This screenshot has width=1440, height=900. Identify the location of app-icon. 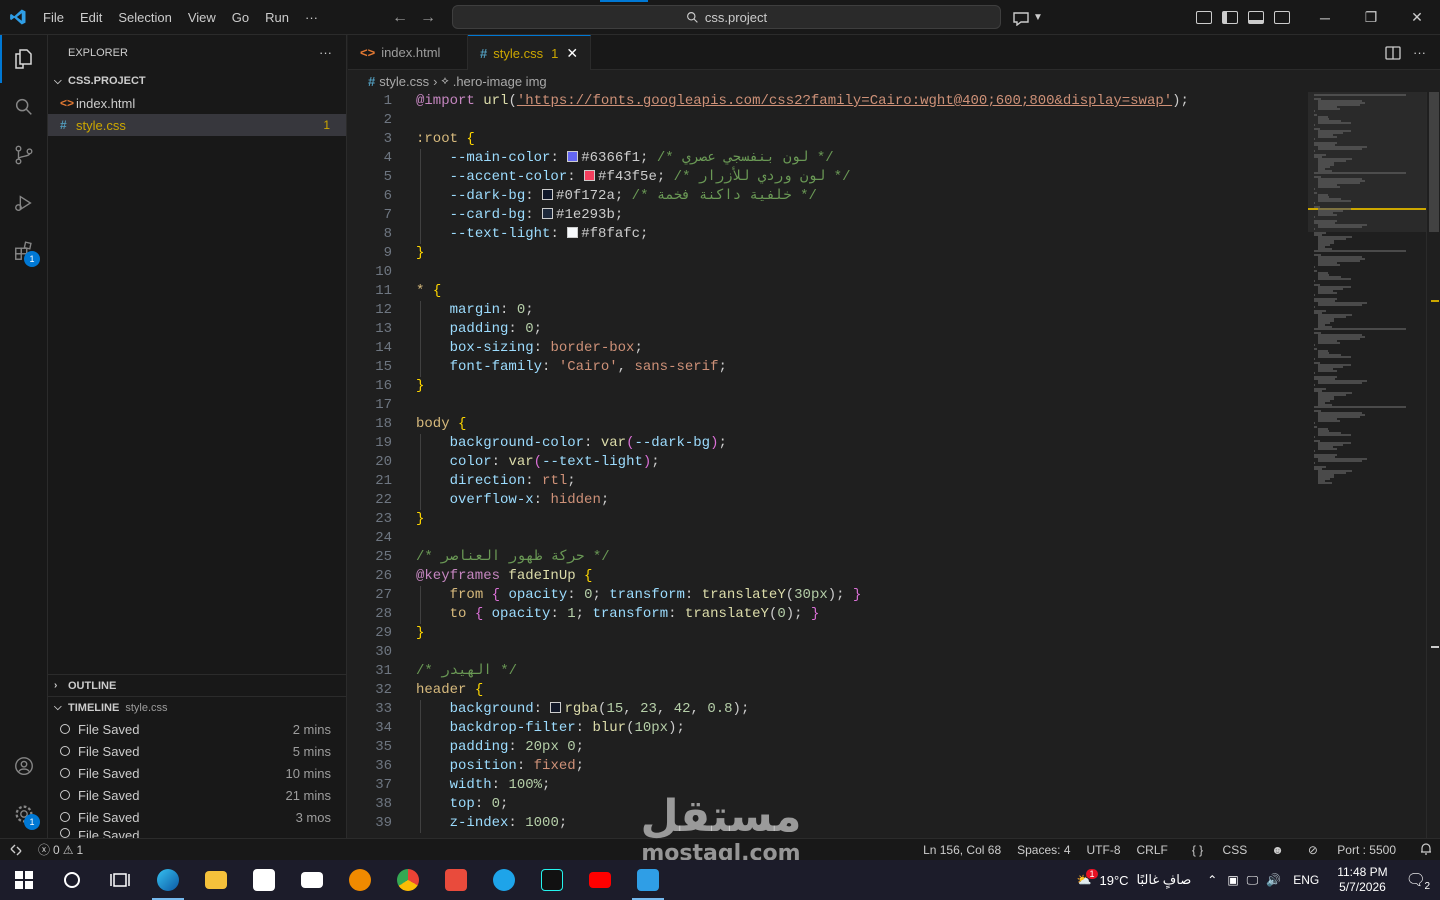
(504, 880).